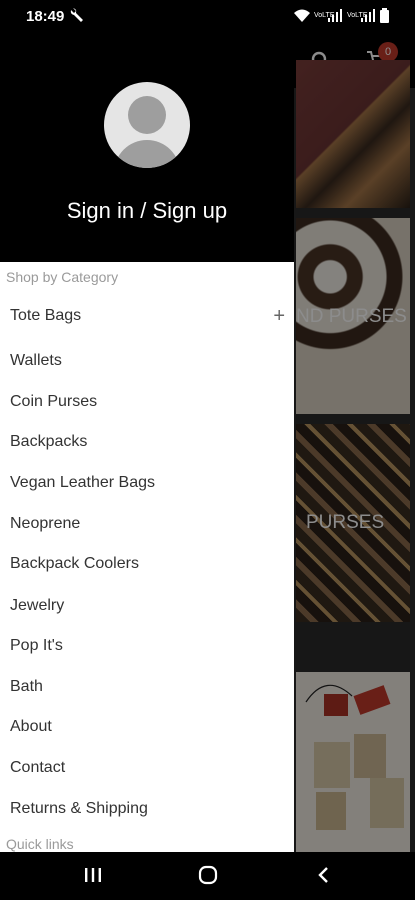 Image resolution: width=415 pixels, height=900 pixels. I want to click on menu-item-bath: Bath, so click(147, 687).